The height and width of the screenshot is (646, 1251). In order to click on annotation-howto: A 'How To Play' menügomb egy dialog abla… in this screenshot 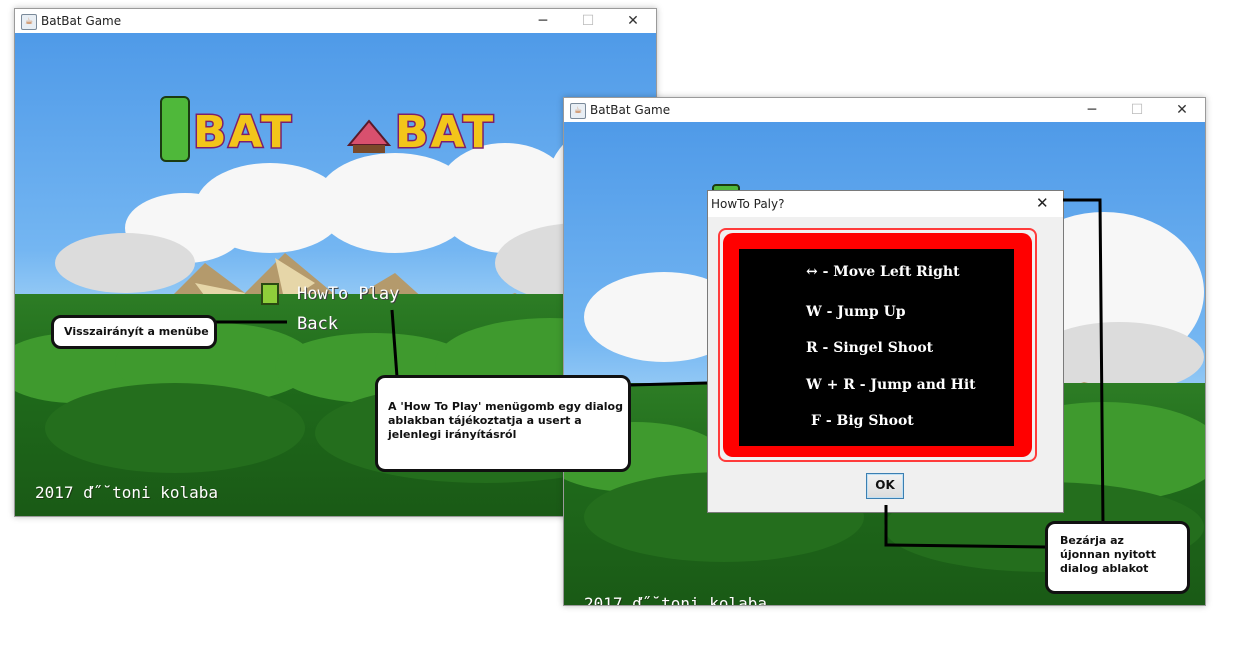, I will do `click(503, 423)`.